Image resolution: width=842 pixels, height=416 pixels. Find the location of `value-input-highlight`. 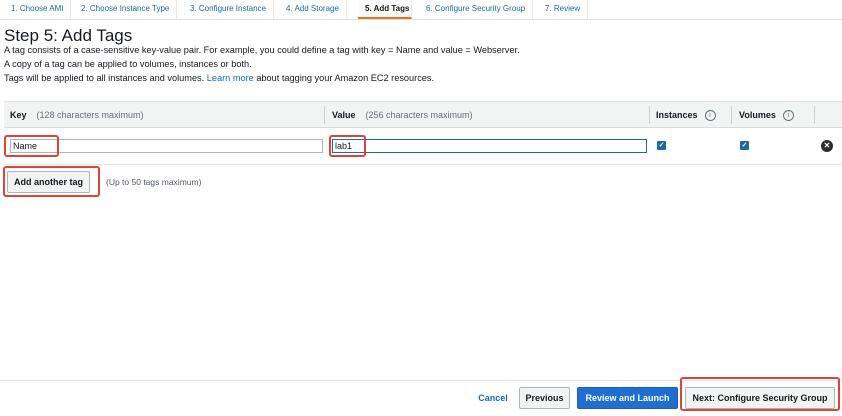

value-input-highlight is located at coordinates (347, 146).